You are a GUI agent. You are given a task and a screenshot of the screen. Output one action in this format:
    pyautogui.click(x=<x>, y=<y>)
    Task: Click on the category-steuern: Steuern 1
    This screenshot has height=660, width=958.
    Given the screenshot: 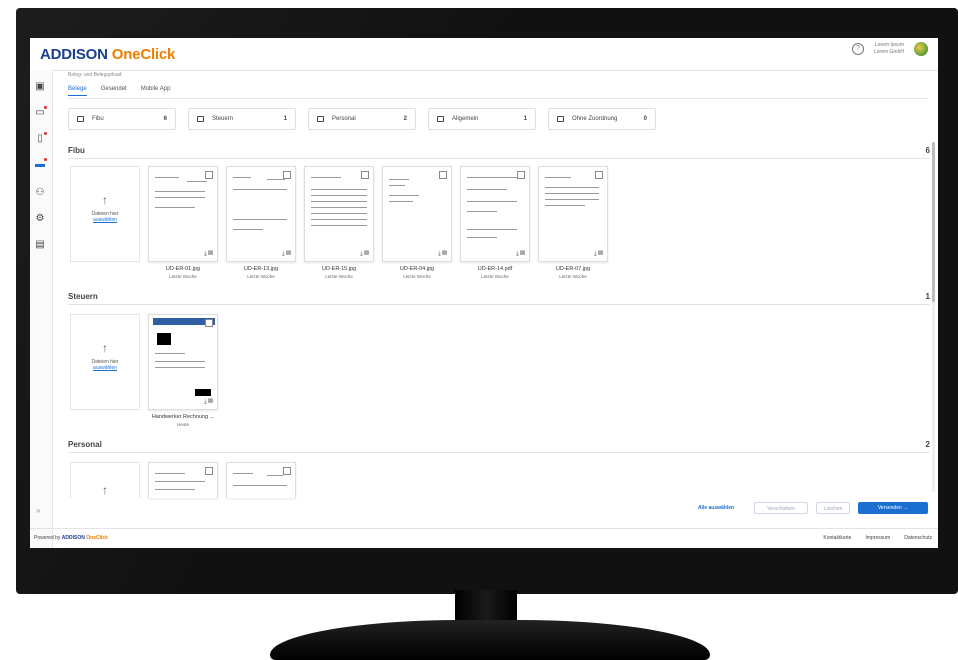 What is the action you would take?
    pyautogui.click(x=242, y=119)
    